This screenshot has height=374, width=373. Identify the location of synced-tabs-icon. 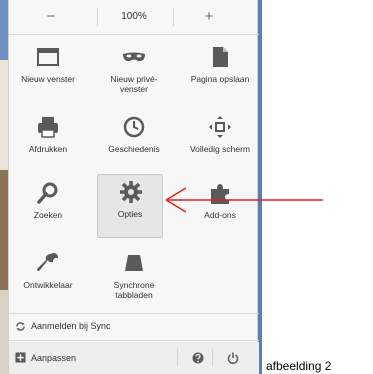
(134, 263).